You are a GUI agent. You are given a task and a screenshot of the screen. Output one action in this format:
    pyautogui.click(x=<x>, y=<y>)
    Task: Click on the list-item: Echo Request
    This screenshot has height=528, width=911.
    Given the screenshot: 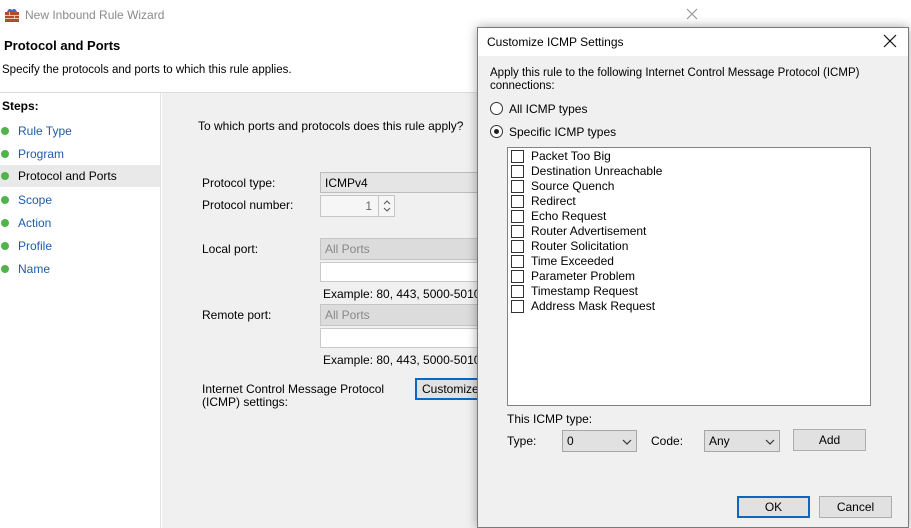 What is the action you would take?
    pyautogui.click(x=686, y=216)
    